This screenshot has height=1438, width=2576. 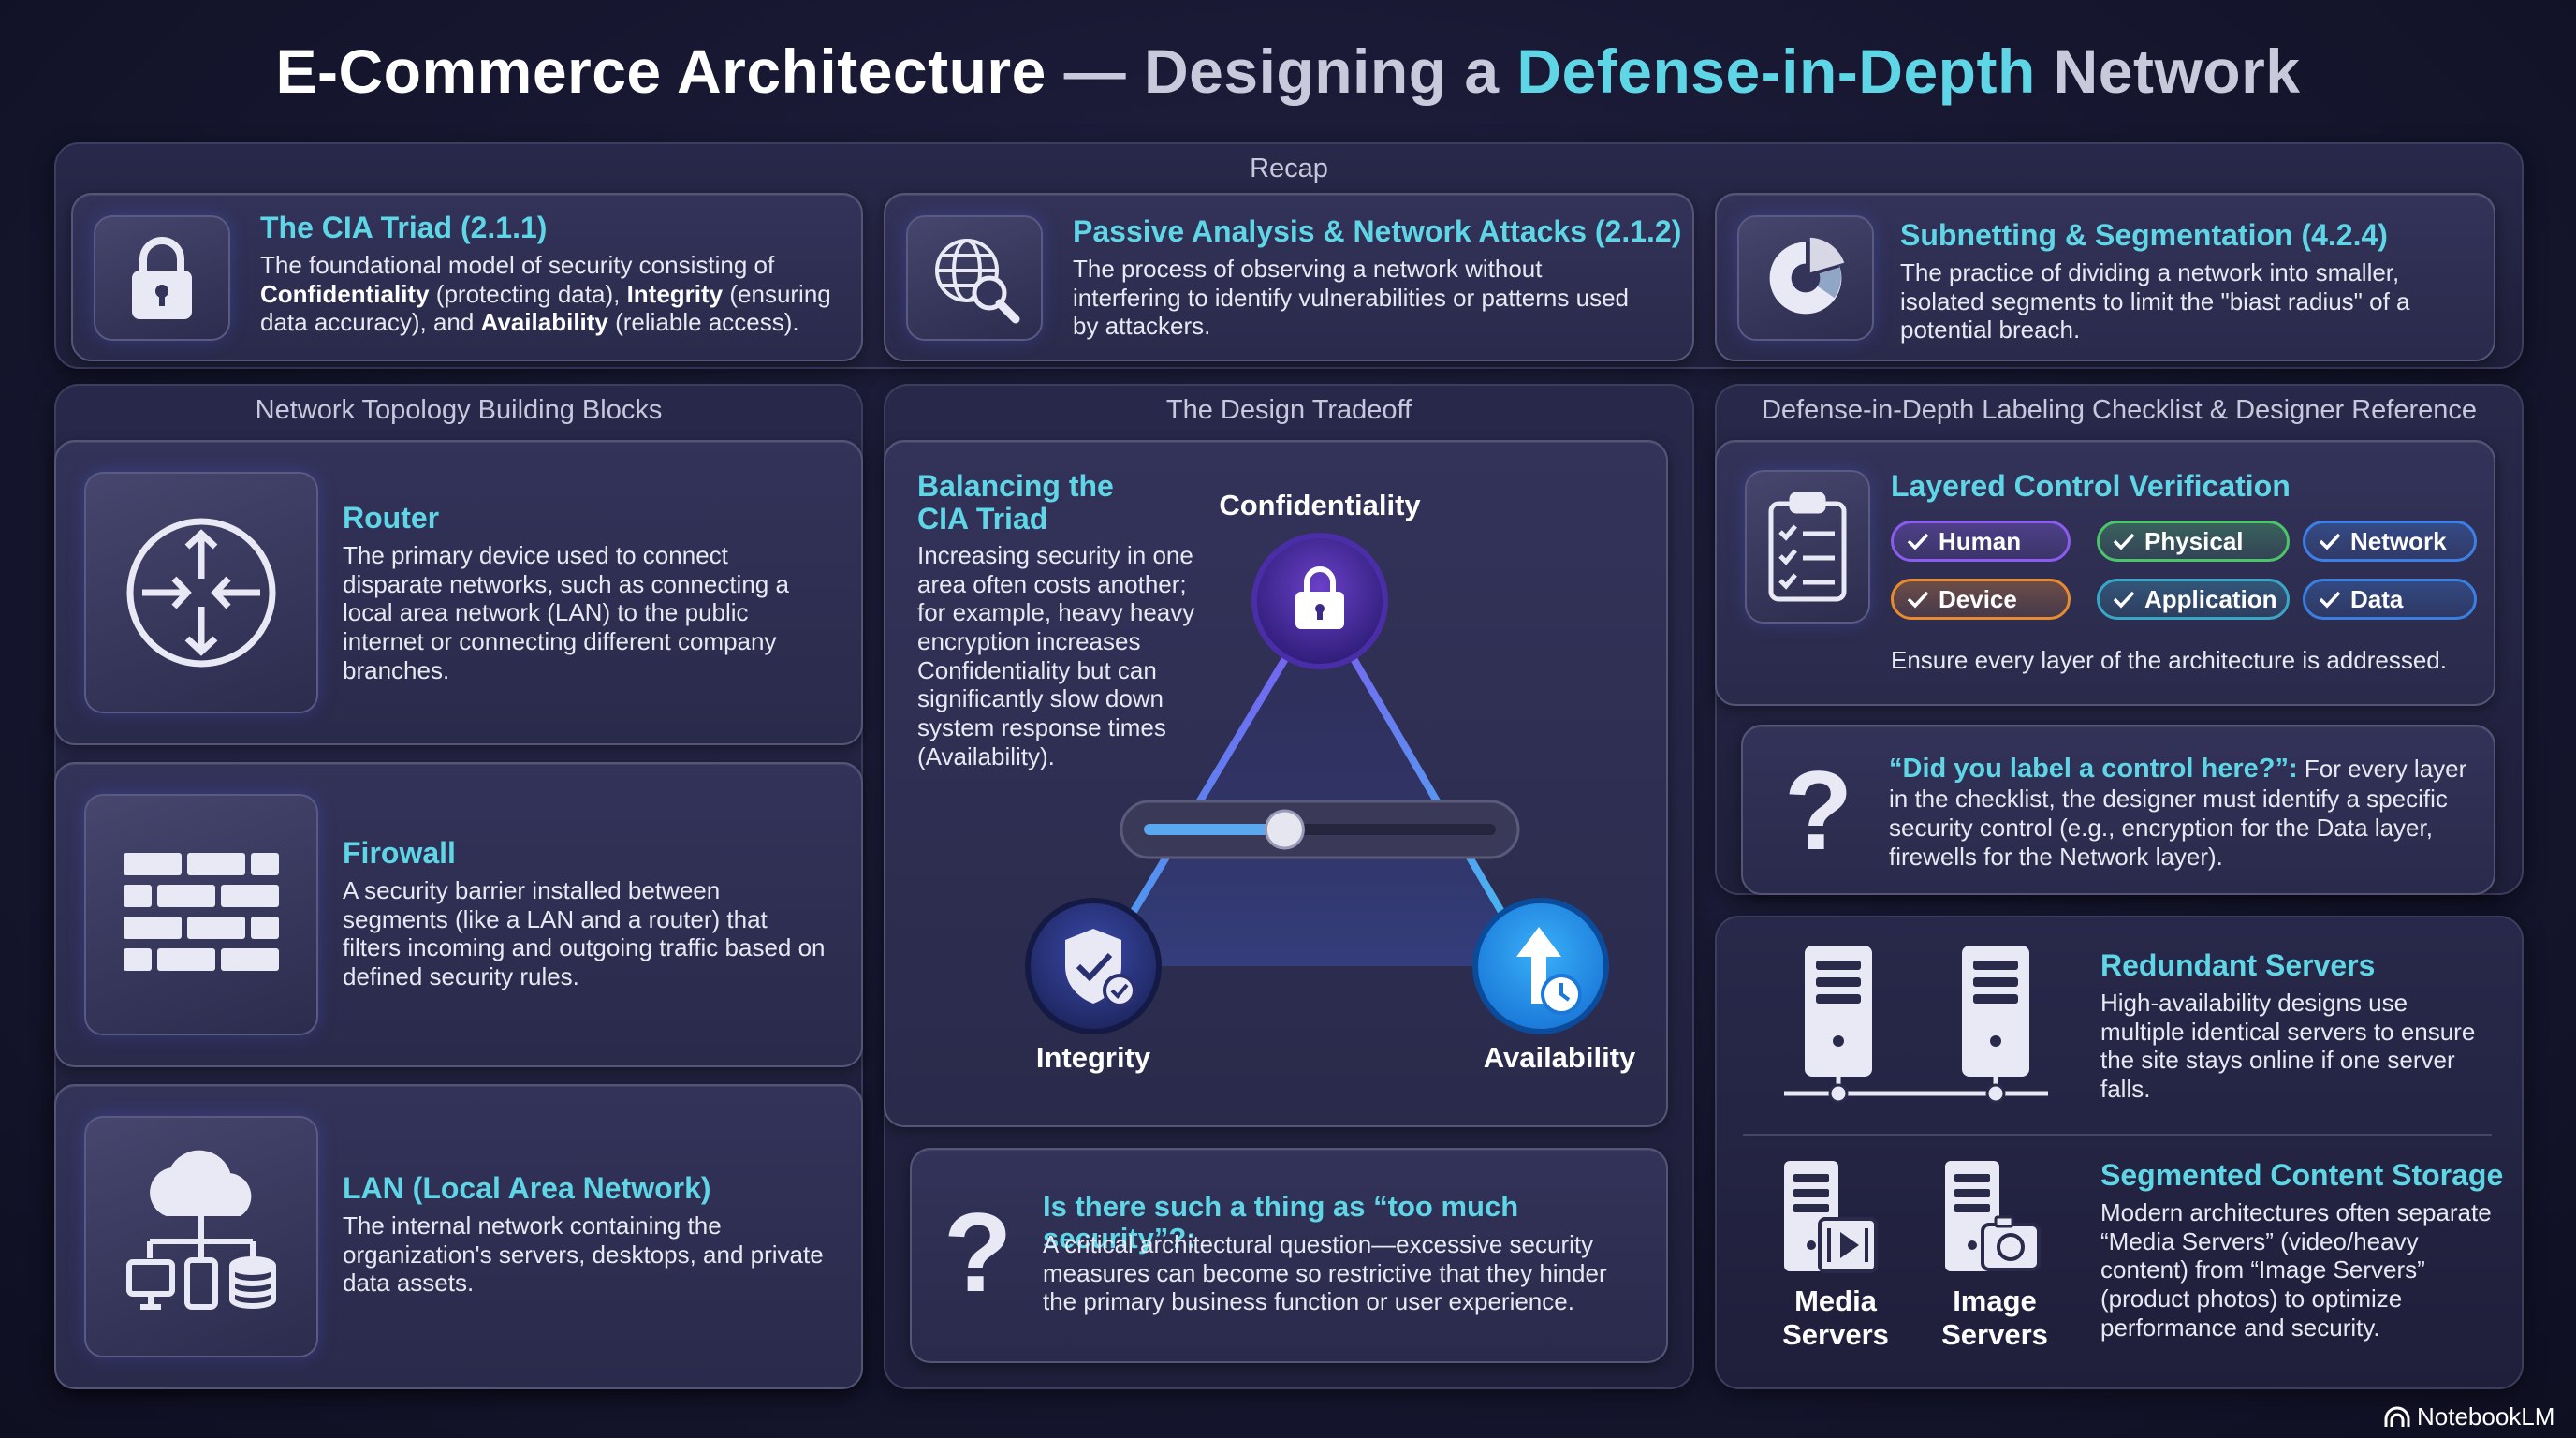 What do you see at coordinates (391, 518) in the screenshot?
I see `router-title: Router` at bounding box center [391, 518].